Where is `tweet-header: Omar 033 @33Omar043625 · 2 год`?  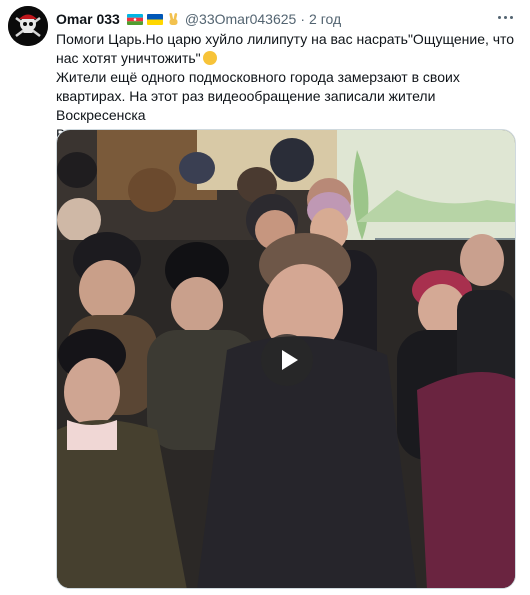
tweet-header: Omar 033 @33Omar043625 · 2 год is located at coordinates (198, 19).